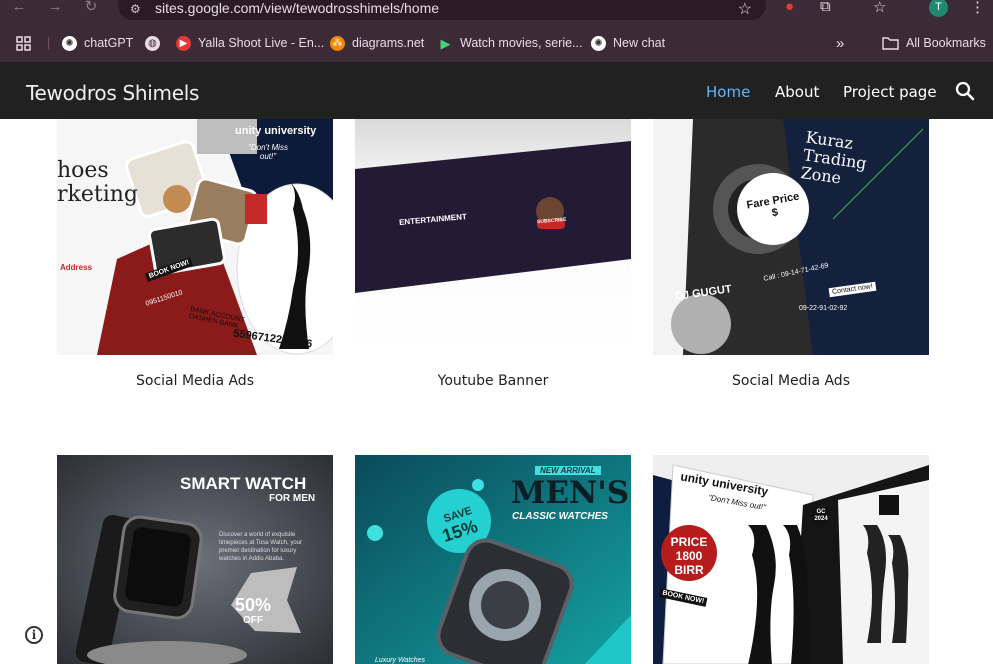 The image size is (993, 664). I want to click on mens-watches-luxury: Luxury Watches, so click(400, 660).